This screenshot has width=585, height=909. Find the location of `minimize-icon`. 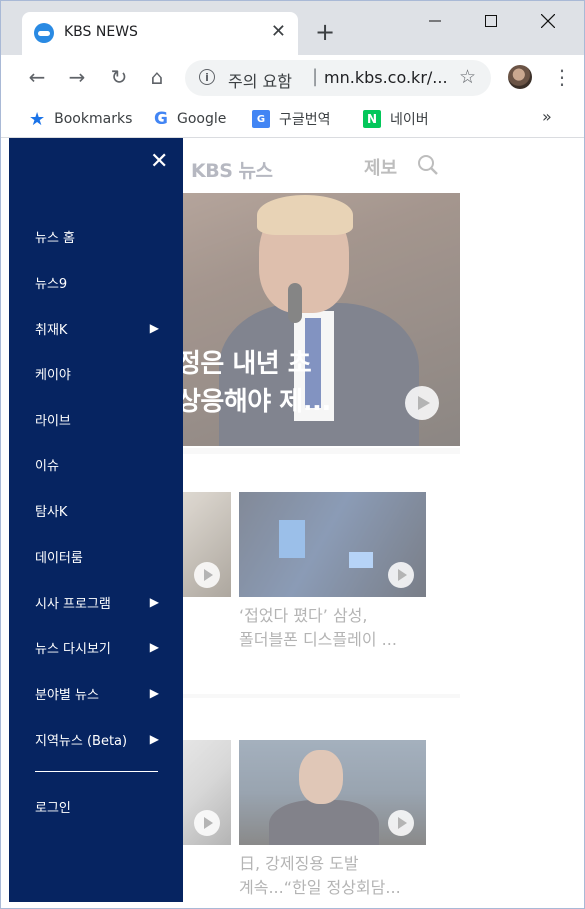

minimize-icon is located at coordinates (435, 21).